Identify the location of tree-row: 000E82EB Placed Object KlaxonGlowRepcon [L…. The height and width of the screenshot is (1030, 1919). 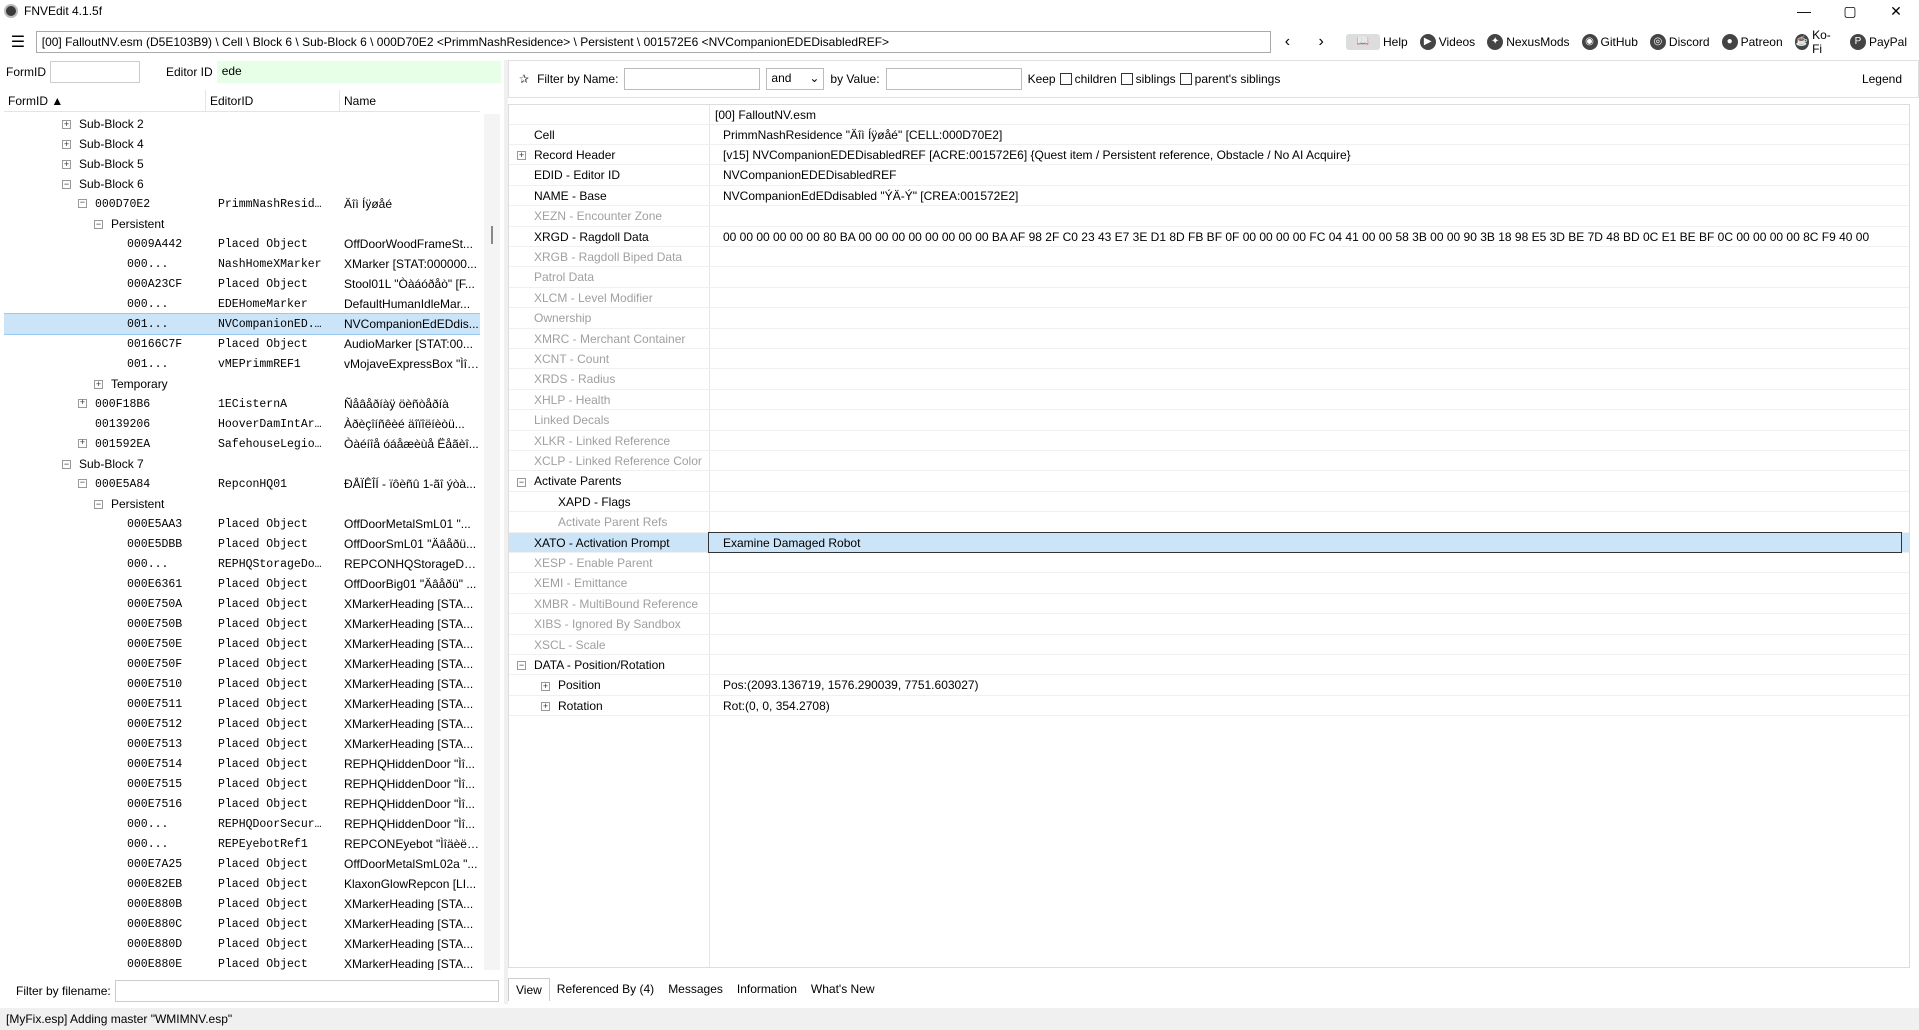
(242, 884).